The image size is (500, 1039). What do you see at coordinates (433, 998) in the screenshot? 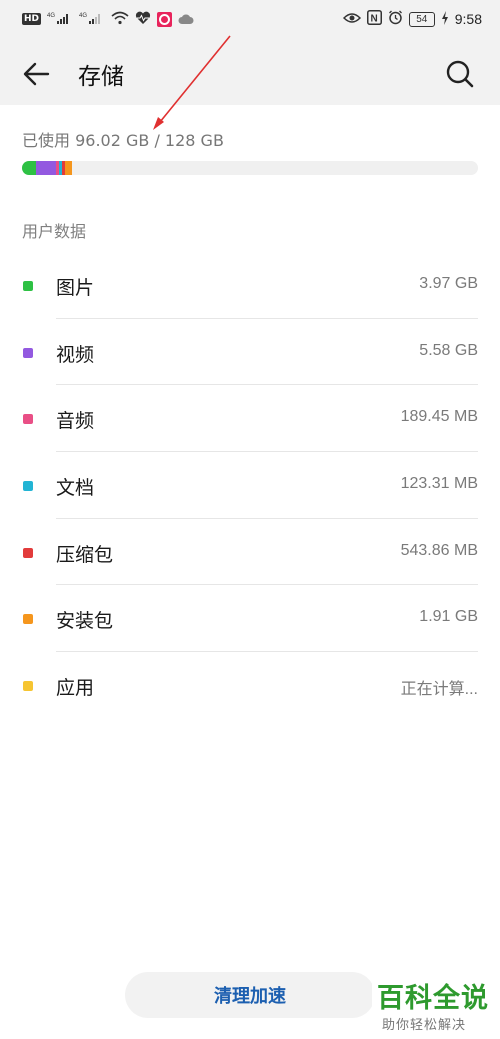
I see `watermark-title: 百科全说` at bounding box center [433, 998].